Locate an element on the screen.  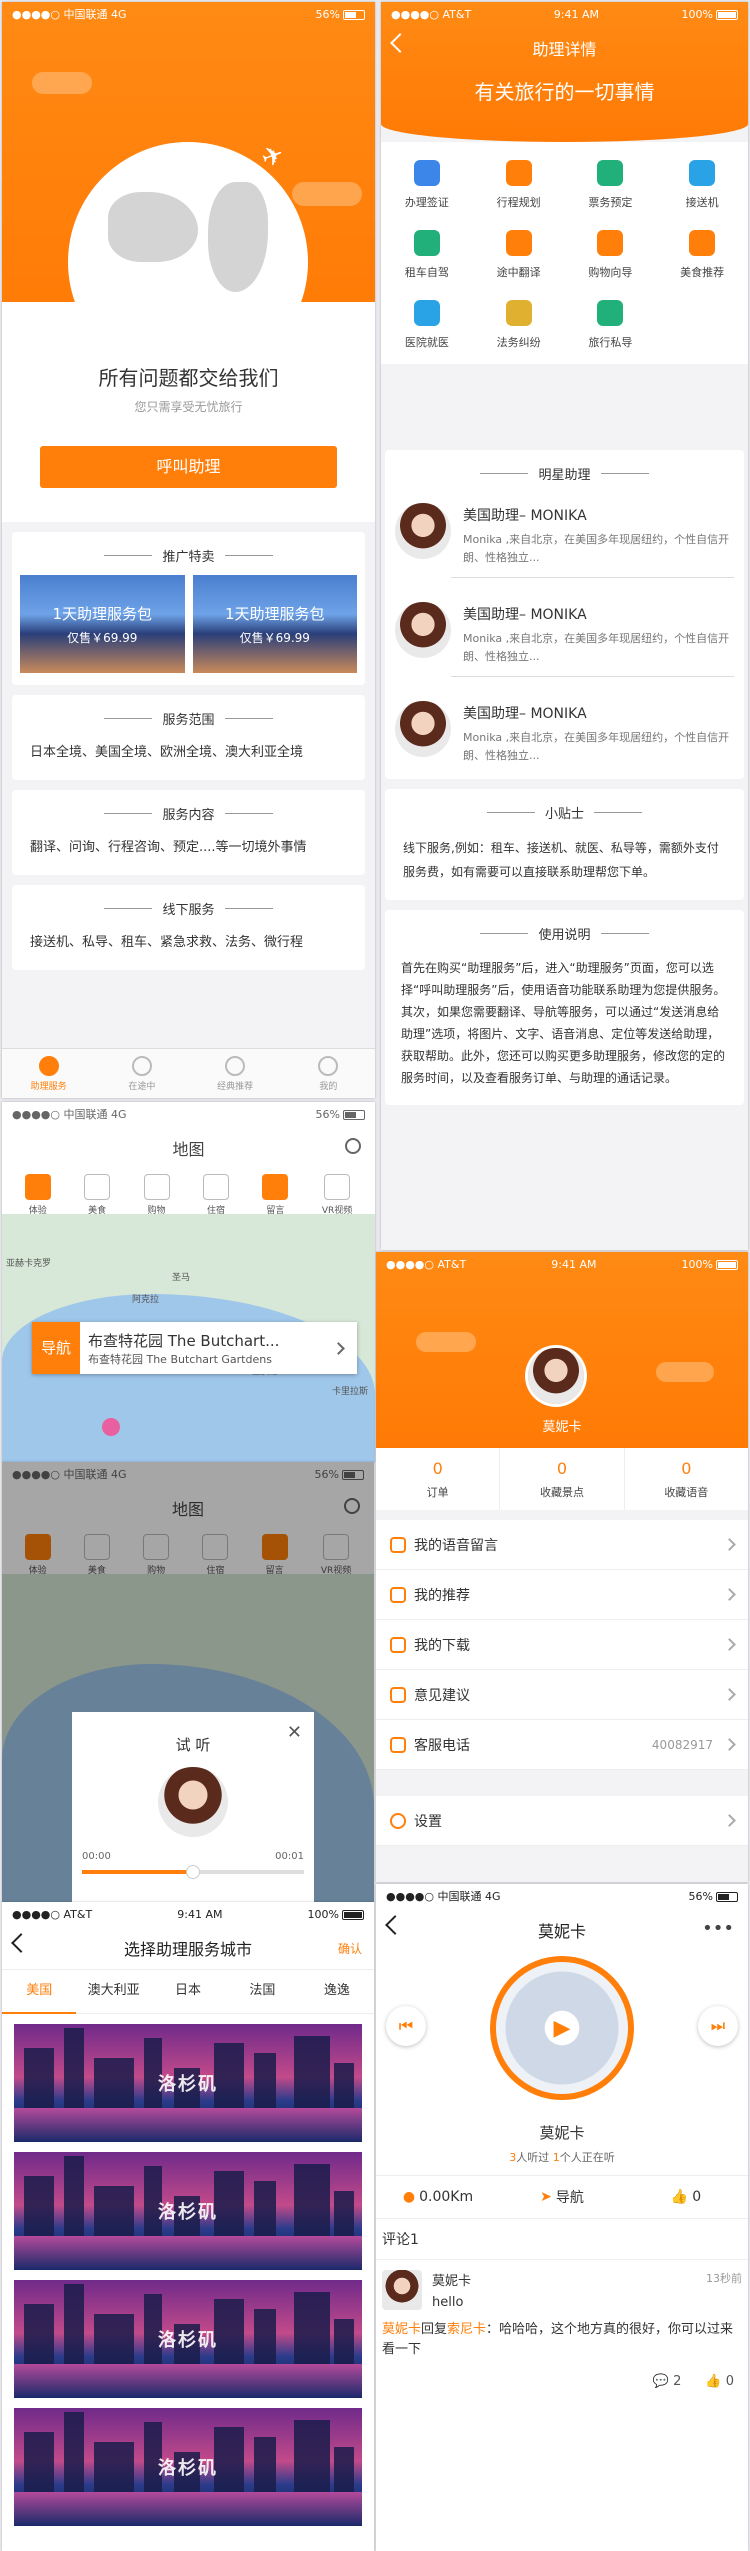
hospital-icon is located at coordinates (426, 313).